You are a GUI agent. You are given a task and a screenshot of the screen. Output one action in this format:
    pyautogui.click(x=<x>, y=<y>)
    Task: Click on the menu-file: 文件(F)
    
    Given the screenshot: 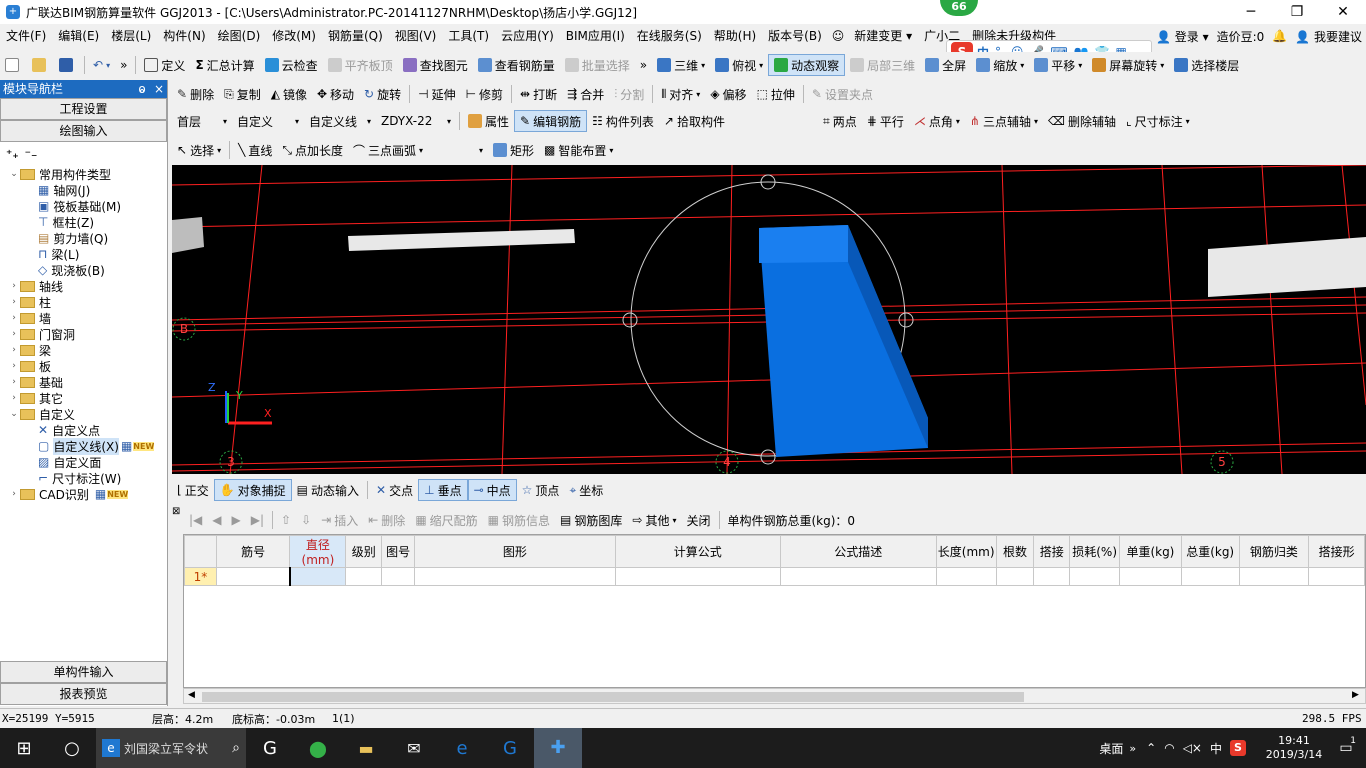 What is the action you would take?
    pyautogui.click(x=26, y=36)
    